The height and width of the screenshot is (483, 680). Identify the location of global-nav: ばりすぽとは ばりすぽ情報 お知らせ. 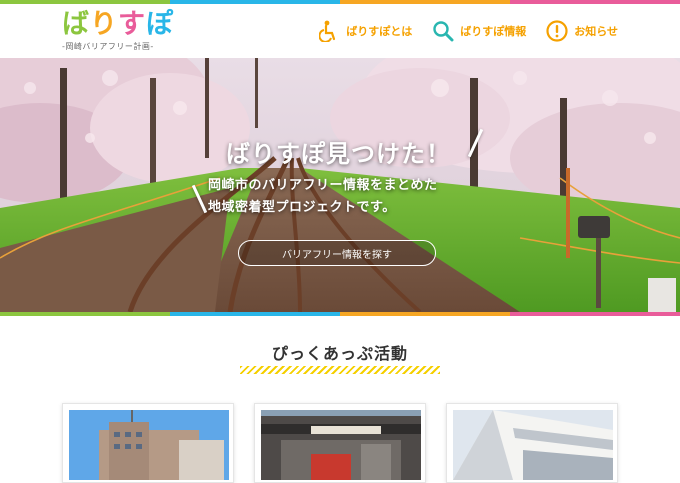
(468, 31).